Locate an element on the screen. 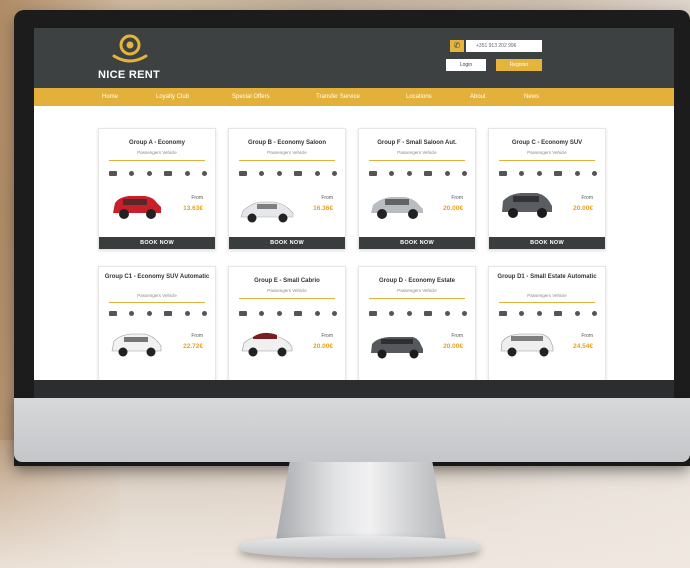  card-title: Group D - Economy Estate is located at coordinates (416, 281).